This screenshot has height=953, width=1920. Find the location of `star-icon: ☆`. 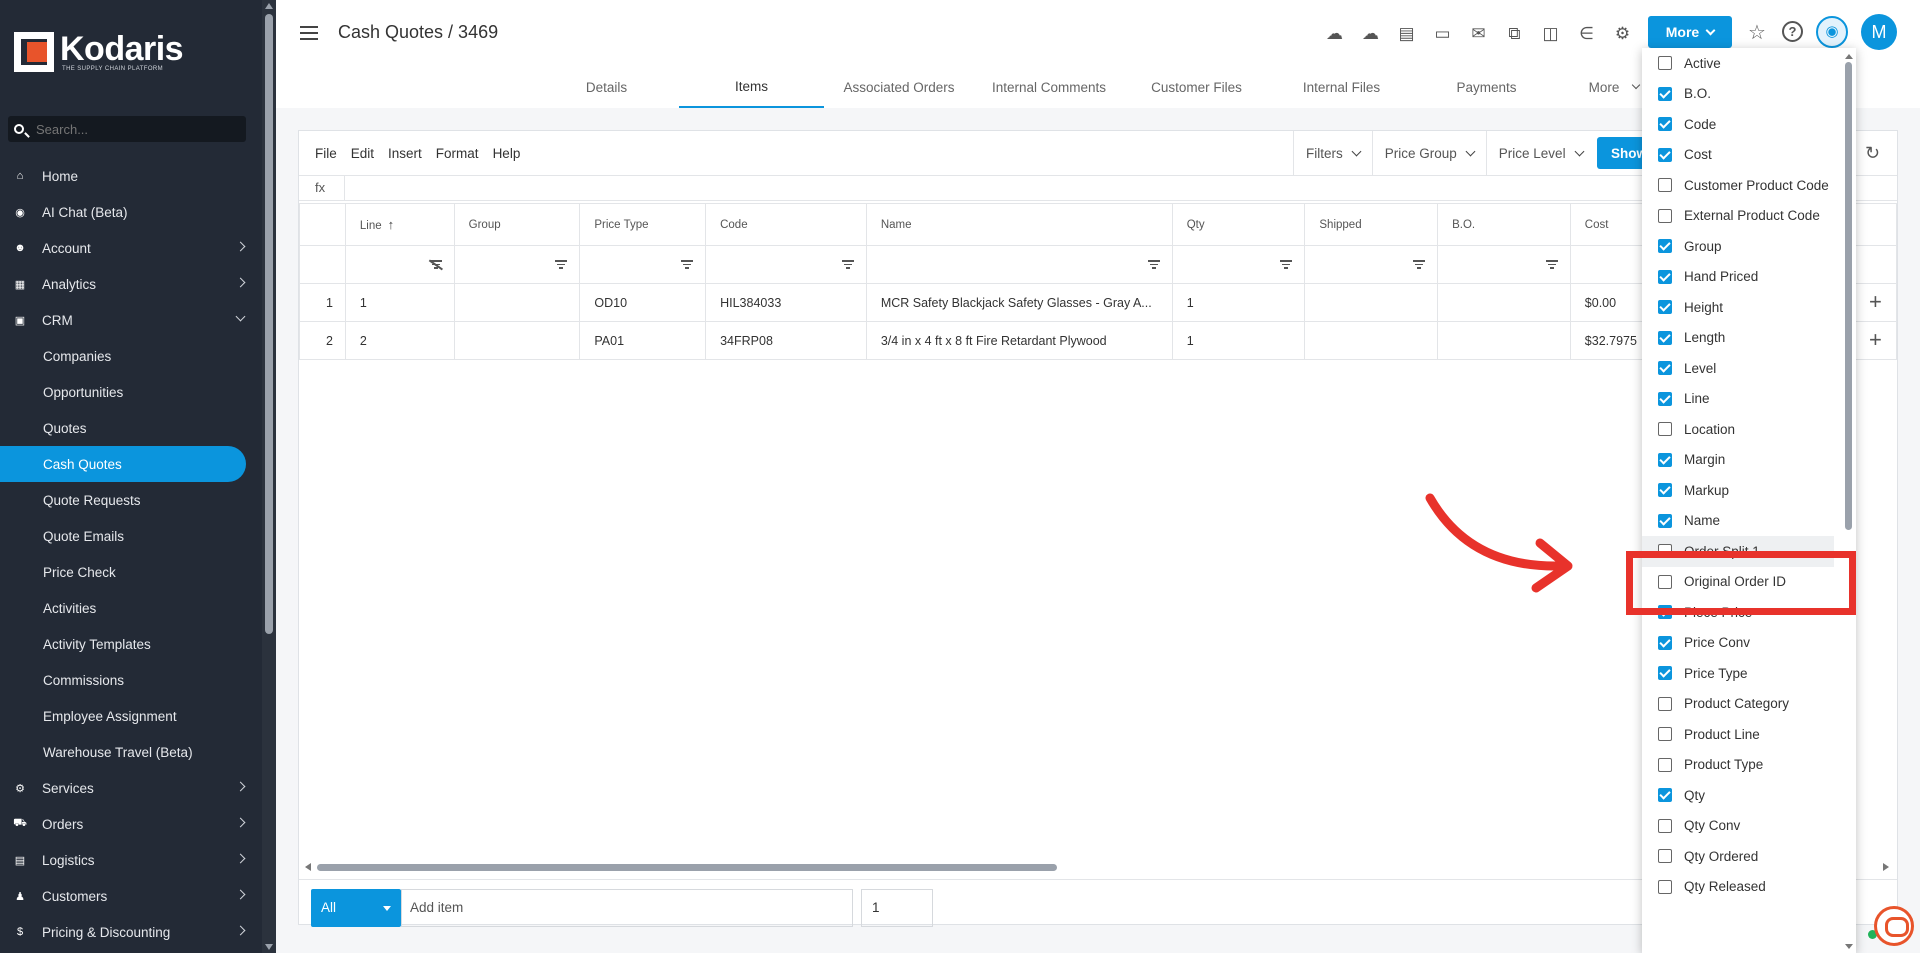

star-icon: ☆ is located at coordinates (1757, 32).